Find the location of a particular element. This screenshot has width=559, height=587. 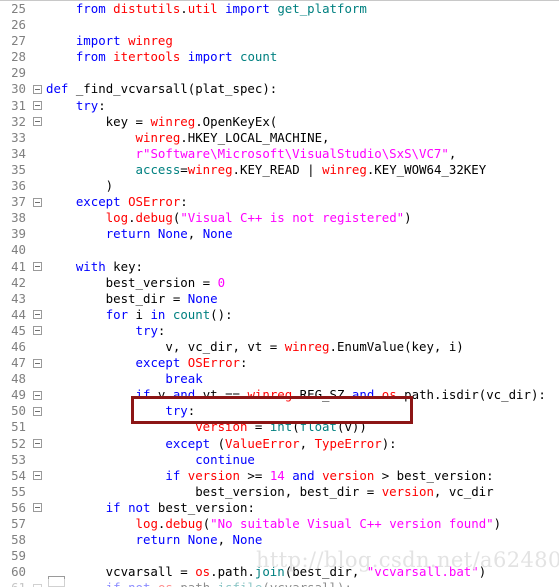

code-line: 31 try: is located at coordinates (279, 106).